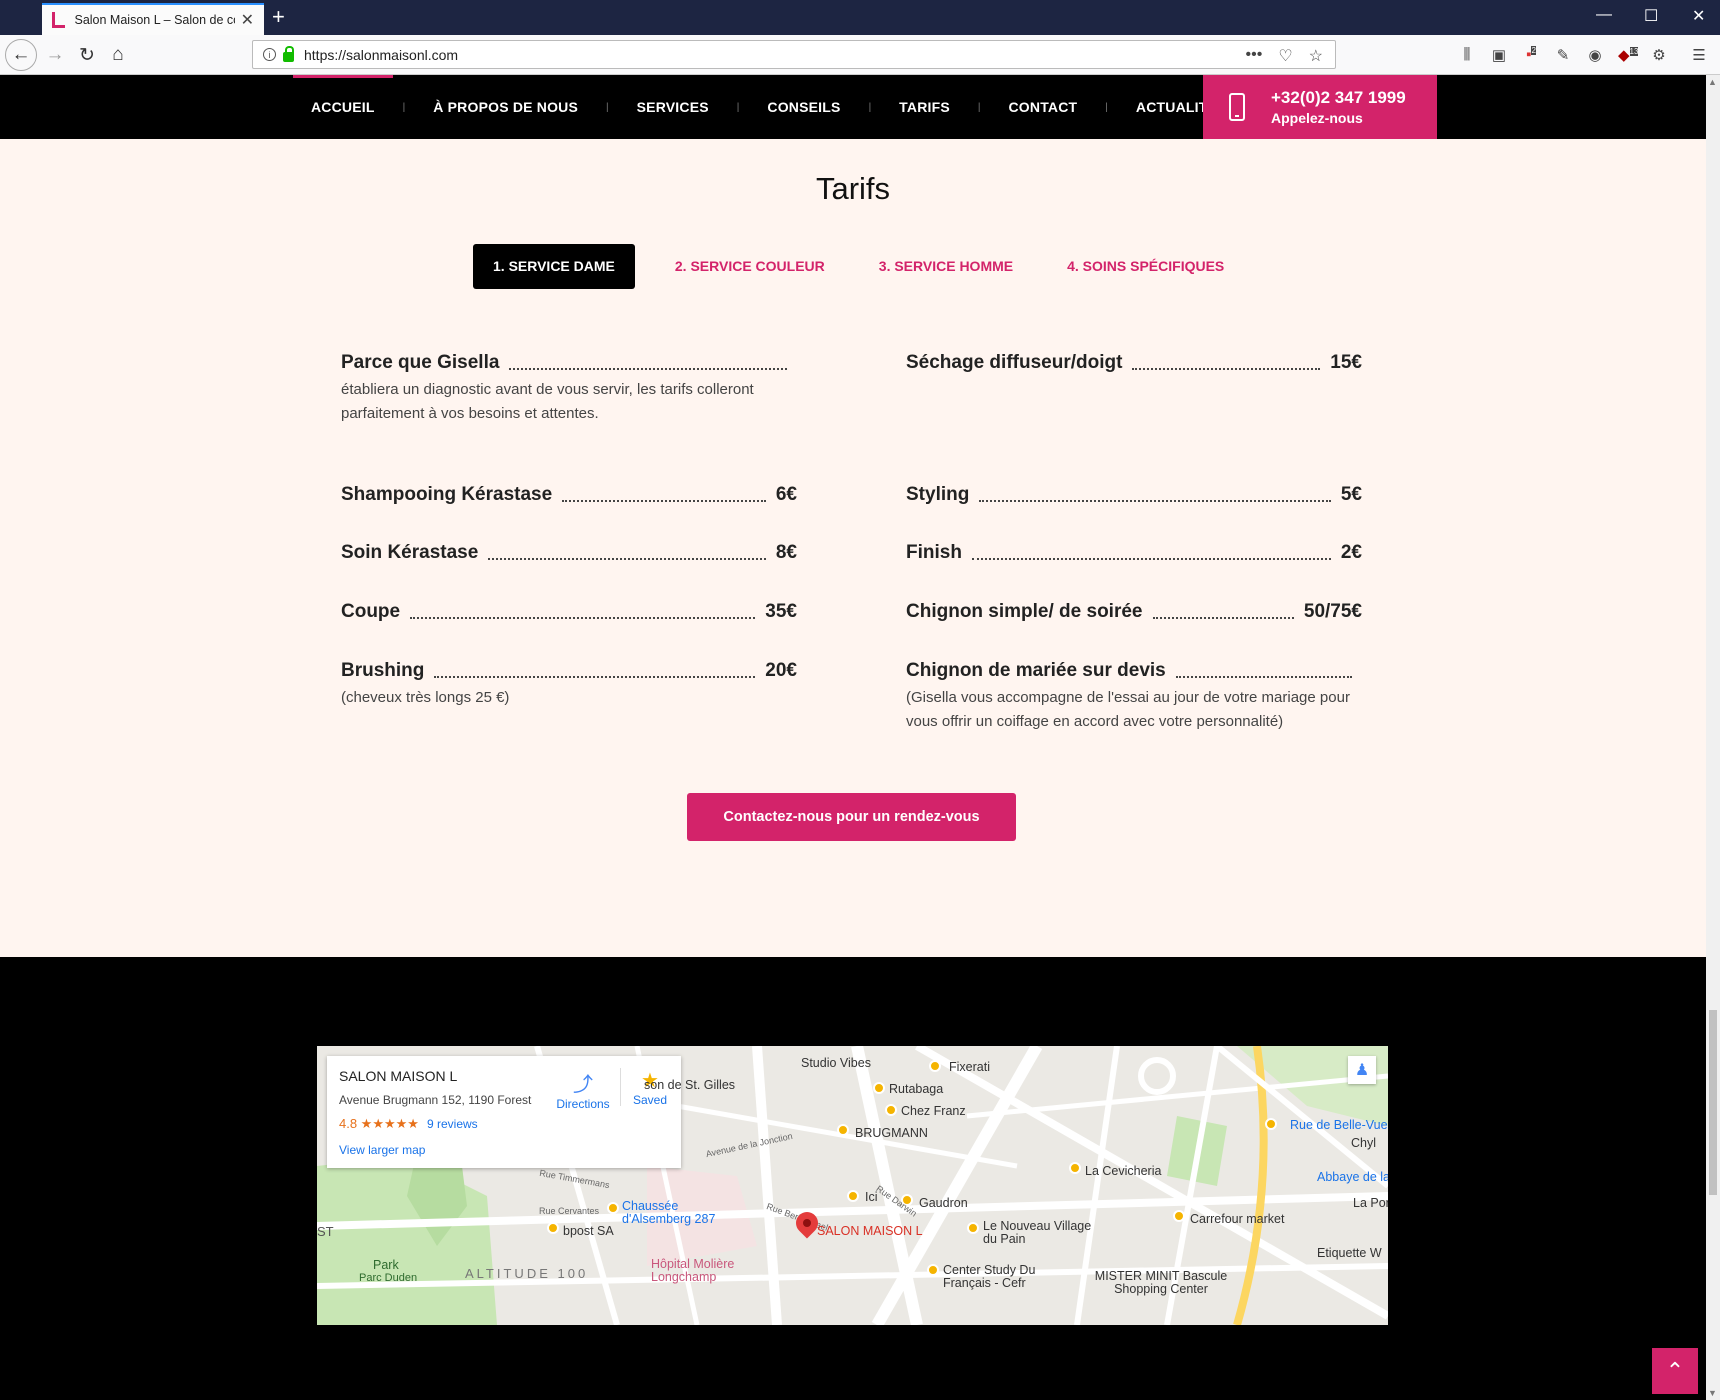  What do you see at coordinates (569, 495) in the screenshot?
I see `price-item: Shampooing Kérastase 6€` at bounding box center [569, 495].